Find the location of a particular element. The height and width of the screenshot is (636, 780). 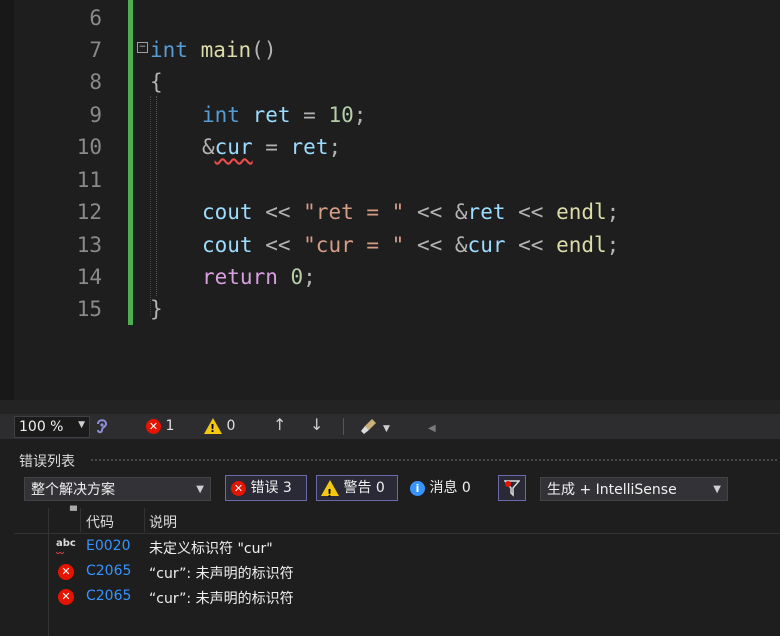

line-number: 6 is located at coordinates (95, 18).